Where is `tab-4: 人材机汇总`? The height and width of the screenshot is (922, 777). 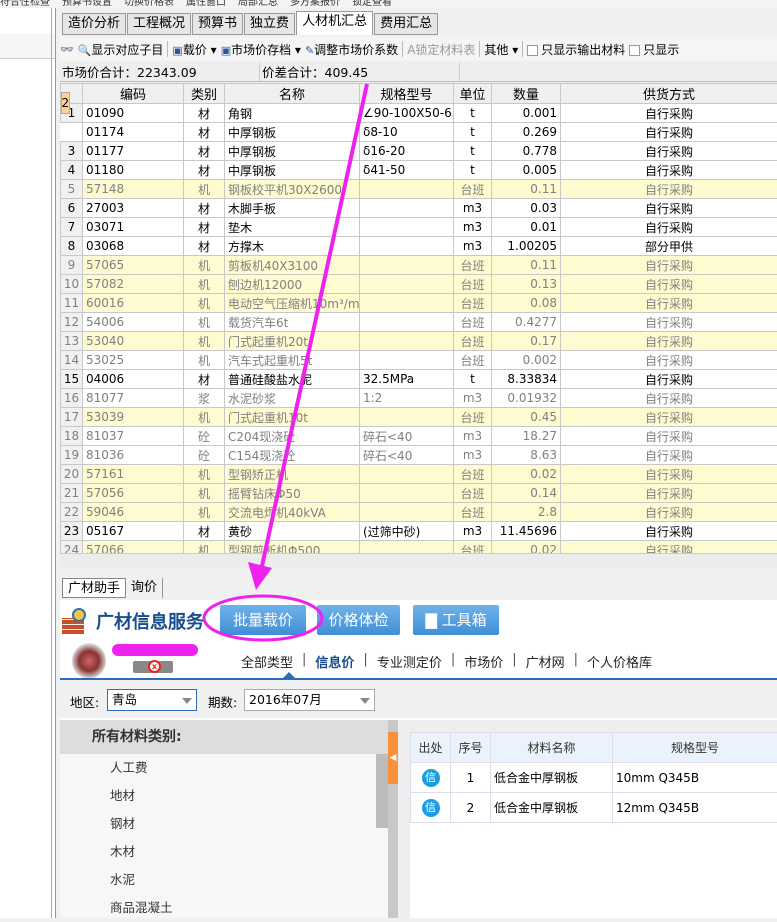
tab-4: 人材机汇总 is located at coordinates (334, 23).